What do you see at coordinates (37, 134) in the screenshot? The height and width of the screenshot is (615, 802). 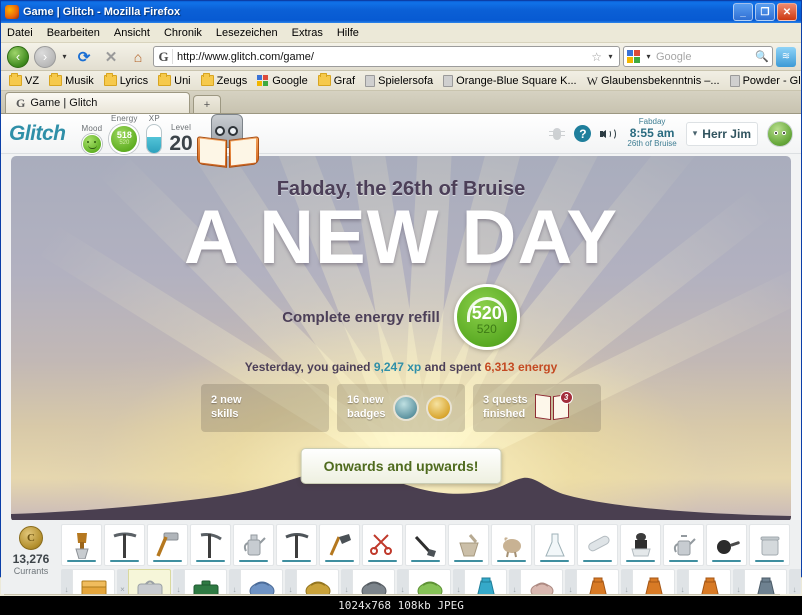 I see `glitch-logo: Glitch` at bounding box center [37, 134].